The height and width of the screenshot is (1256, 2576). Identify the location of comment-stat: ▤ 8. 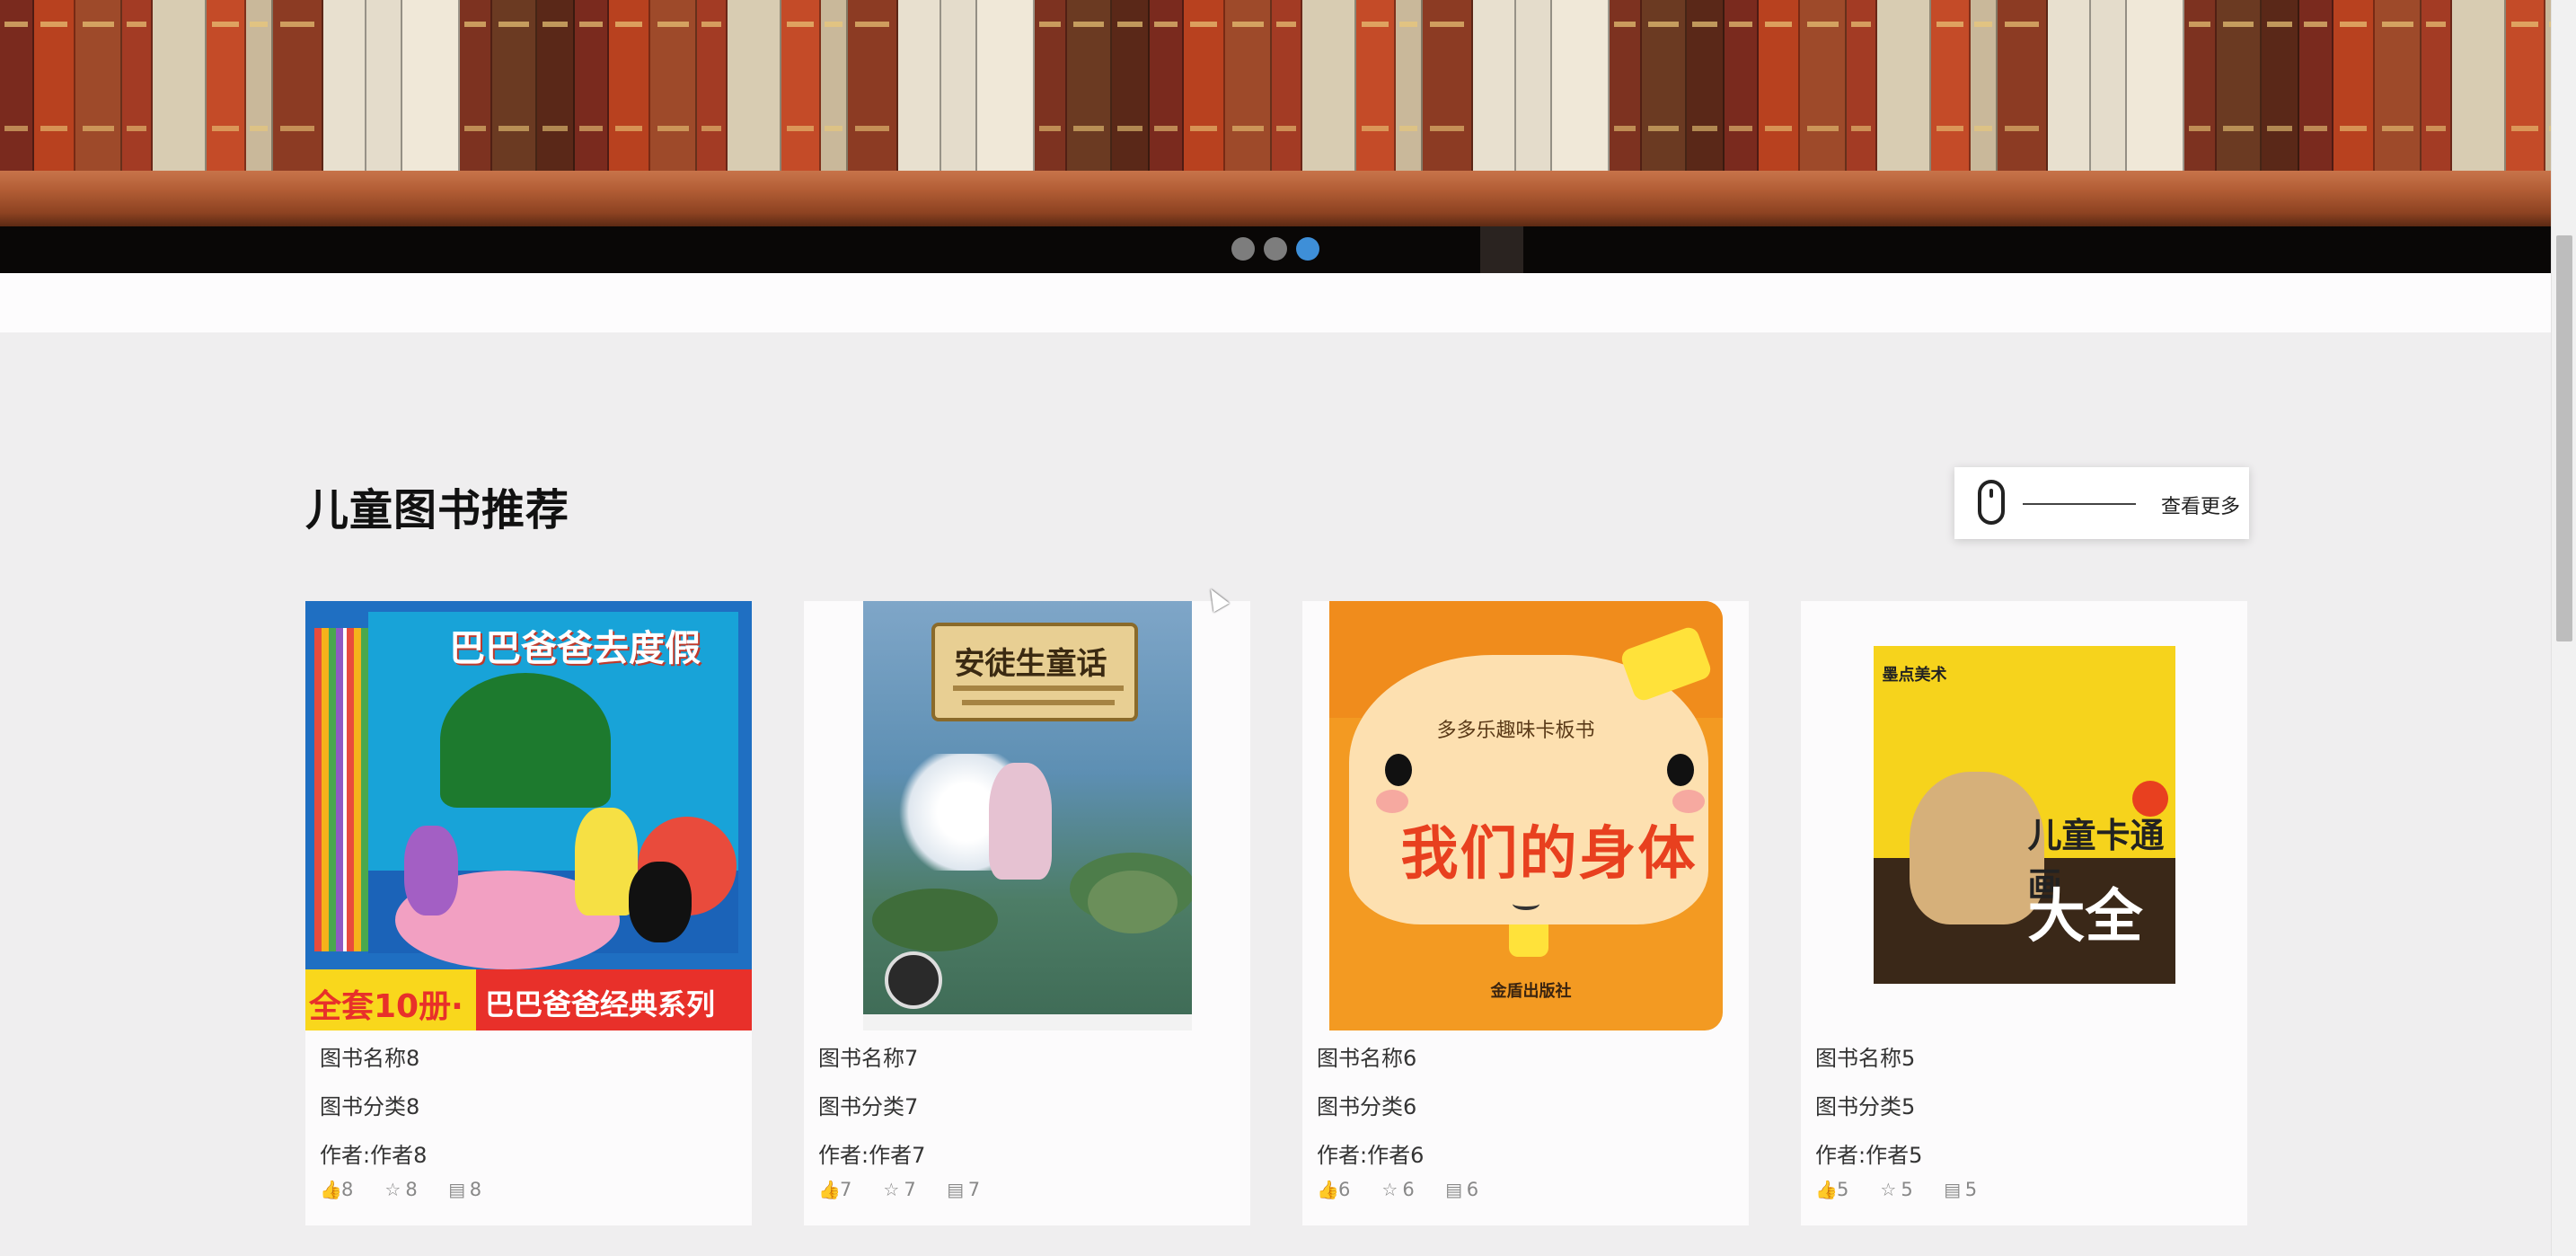
(464, 1189).